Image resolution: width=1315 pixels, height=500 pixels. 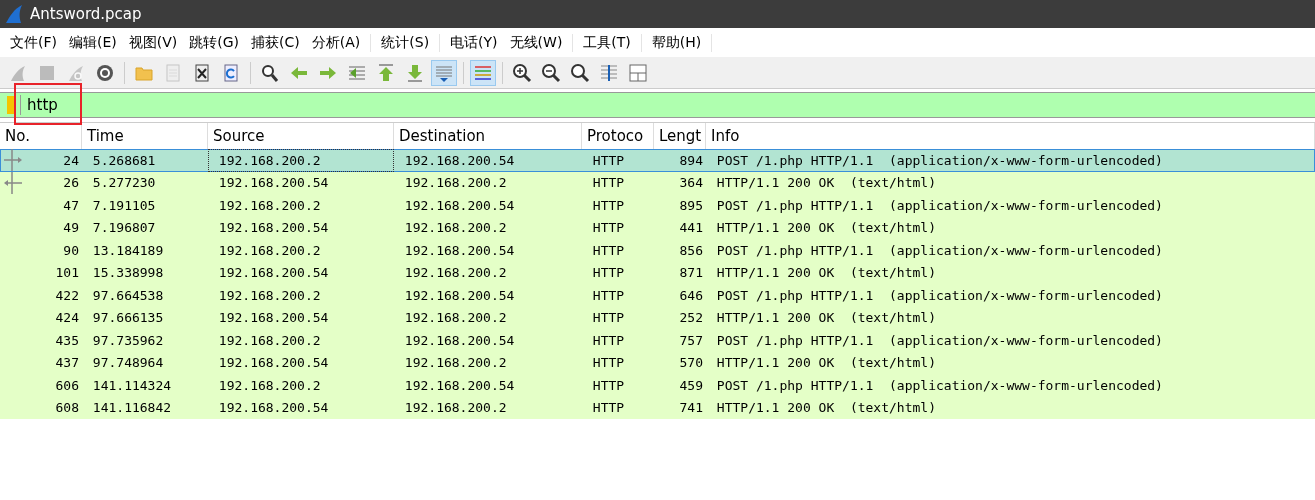 I want to click on table-cell-text: 895, so click(x=691, y=205).